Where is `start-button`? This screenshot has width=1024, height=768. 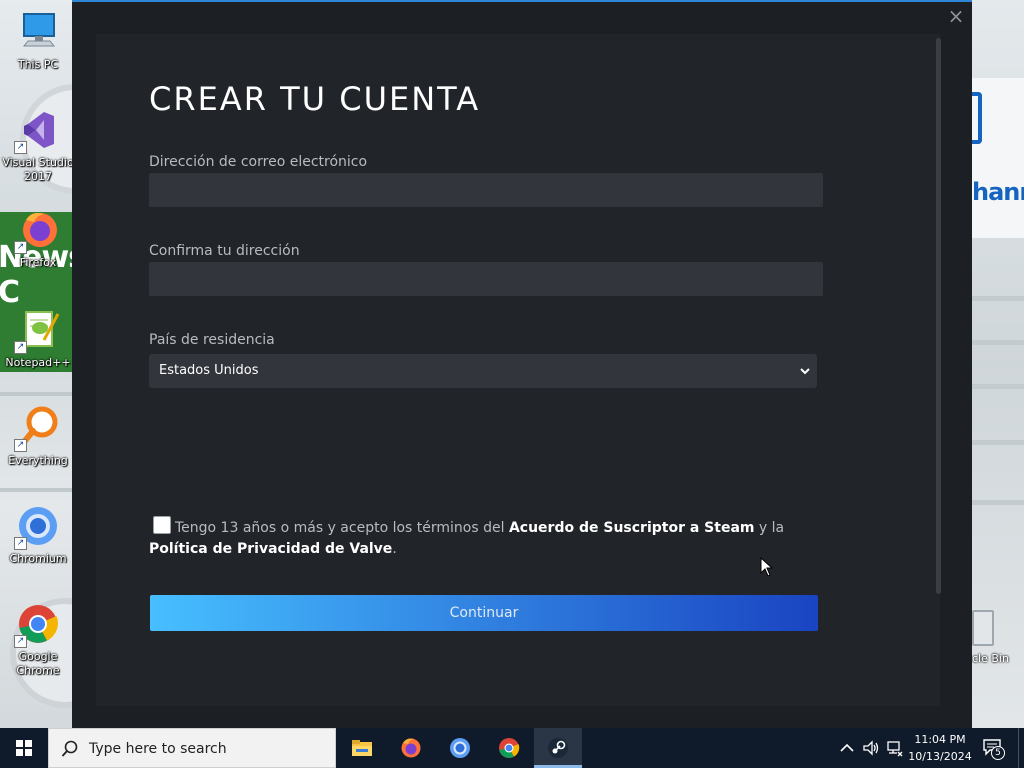
start-button is located at coordinates (24, 748).